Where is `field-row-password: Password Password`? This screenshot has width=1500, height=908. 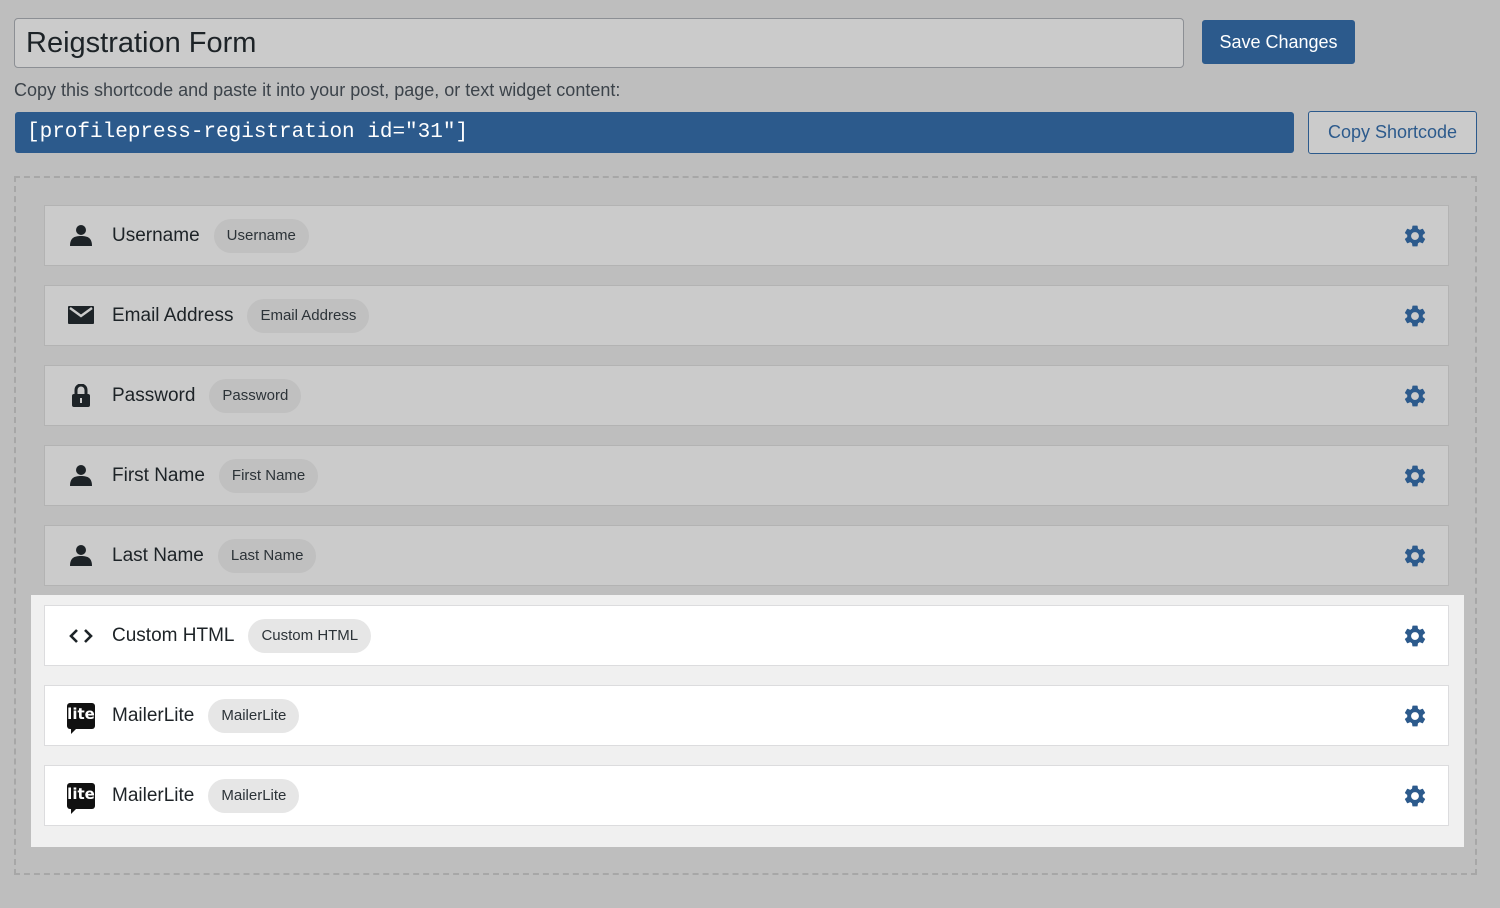 field-row-password: Password Password is located at coordinates (746, 395).